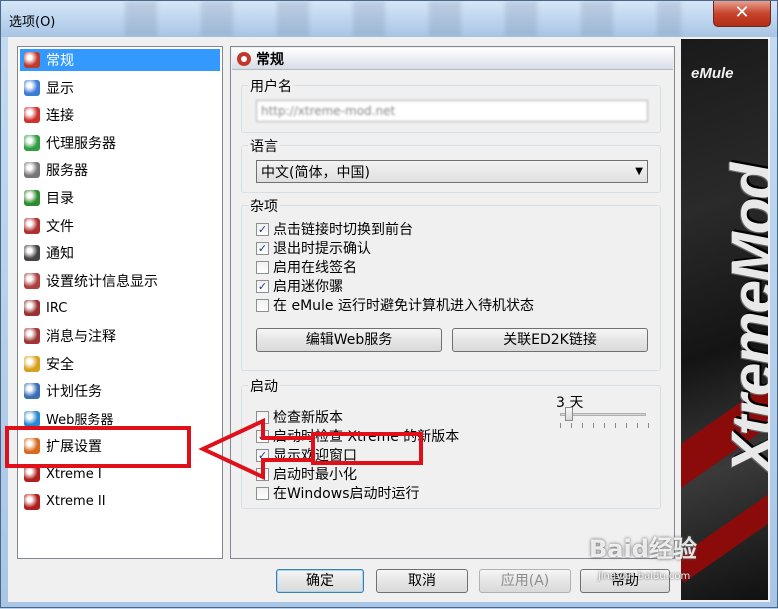 The height and width of the screenshot is (609, 778). Describe the element at coordinates (643, 549) in the screenshot. I see `watermark-logo: Baid经验` at that location.